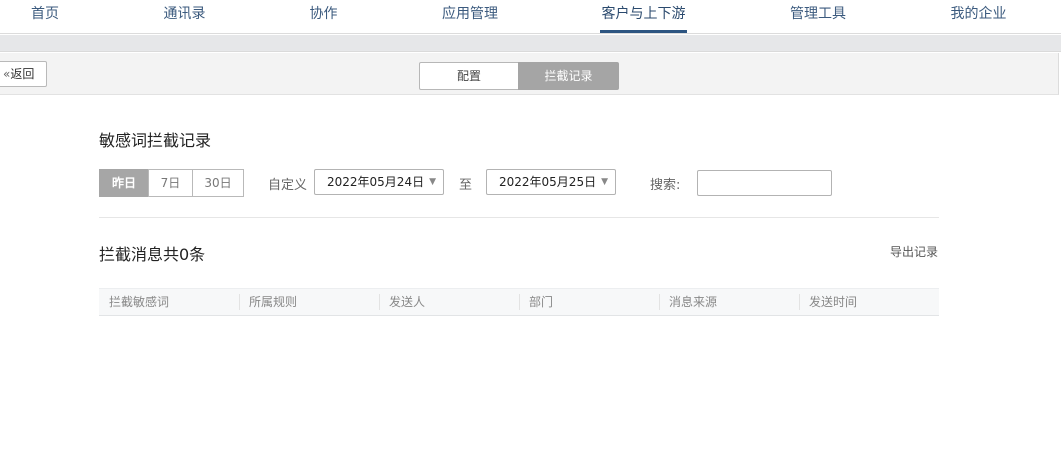 This screenshot has width=1061, height=462. What do you see at coordinates (643, 17) in the screenshot?
I see `nav-item-customers-upstream-downstream: 客户与上下游` at bounding box center [643, 17].